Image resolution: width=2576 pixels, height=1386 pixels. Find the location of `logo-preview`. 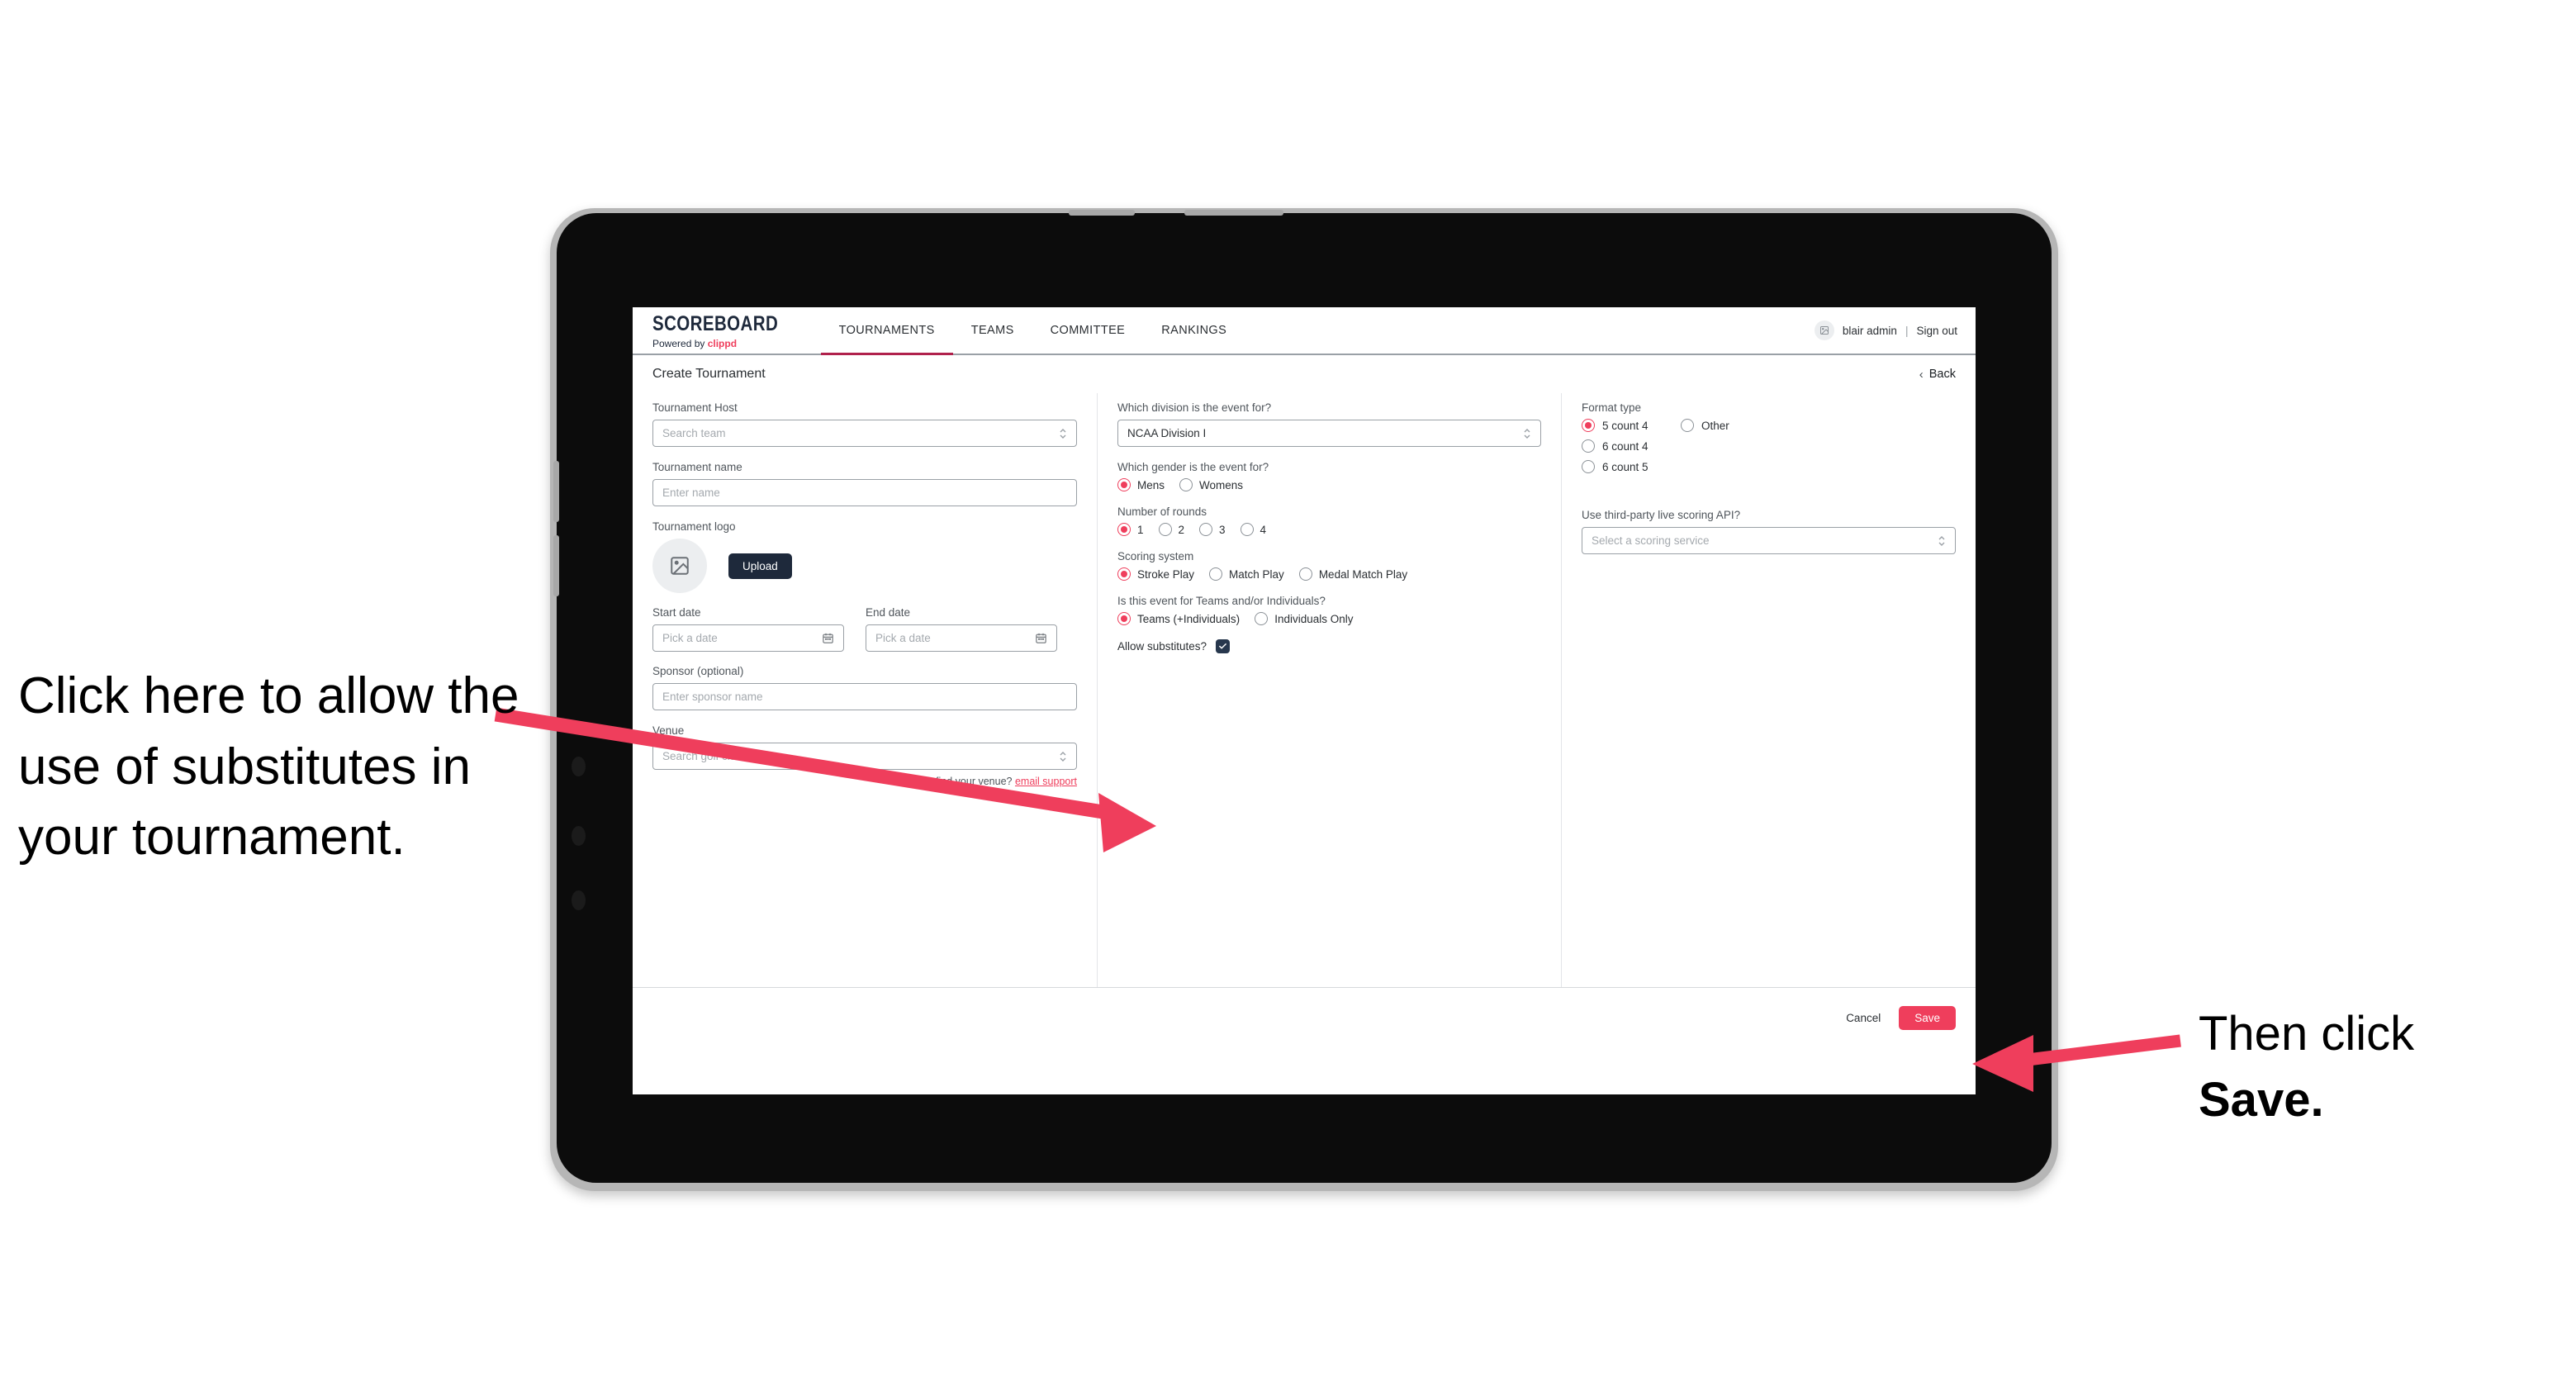

logo-preview is located at coordinates (679, 566).